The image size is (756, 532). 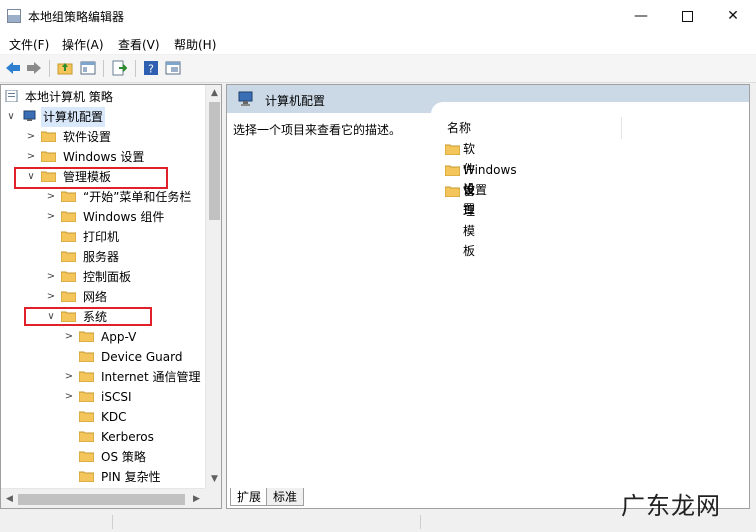 I want to click on menu-file: 文件(F), so click(x=29, y=44).